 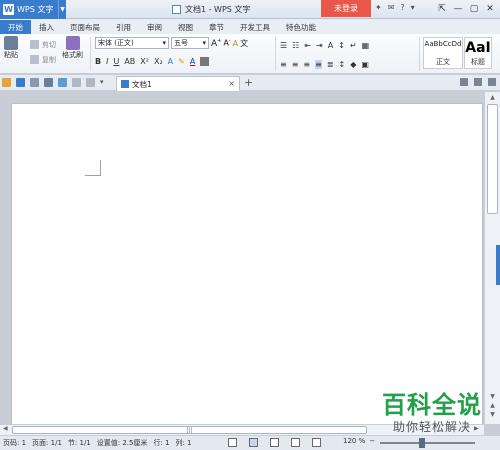 I want to click on view-modes, so click(x=274, y=442).